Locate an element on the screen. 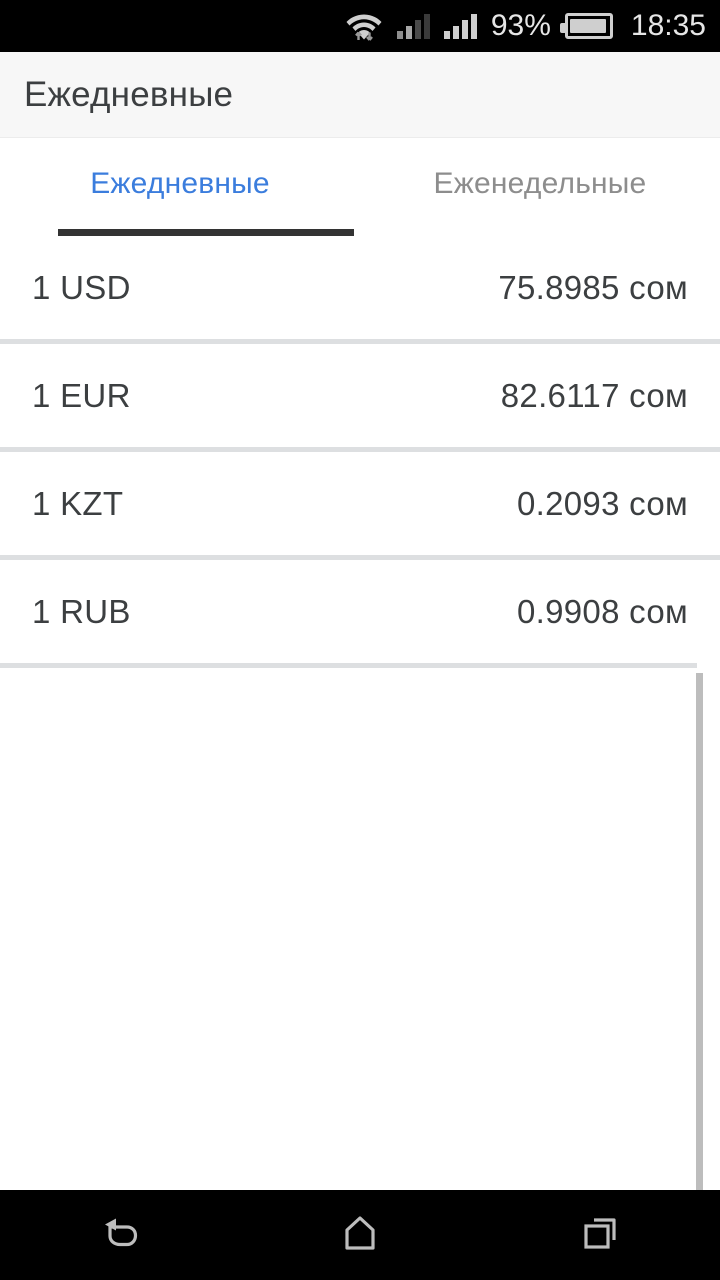 The width and height of the screenshot is (720, 1280). tab-active-indicator is located at coordinates (206, 232).